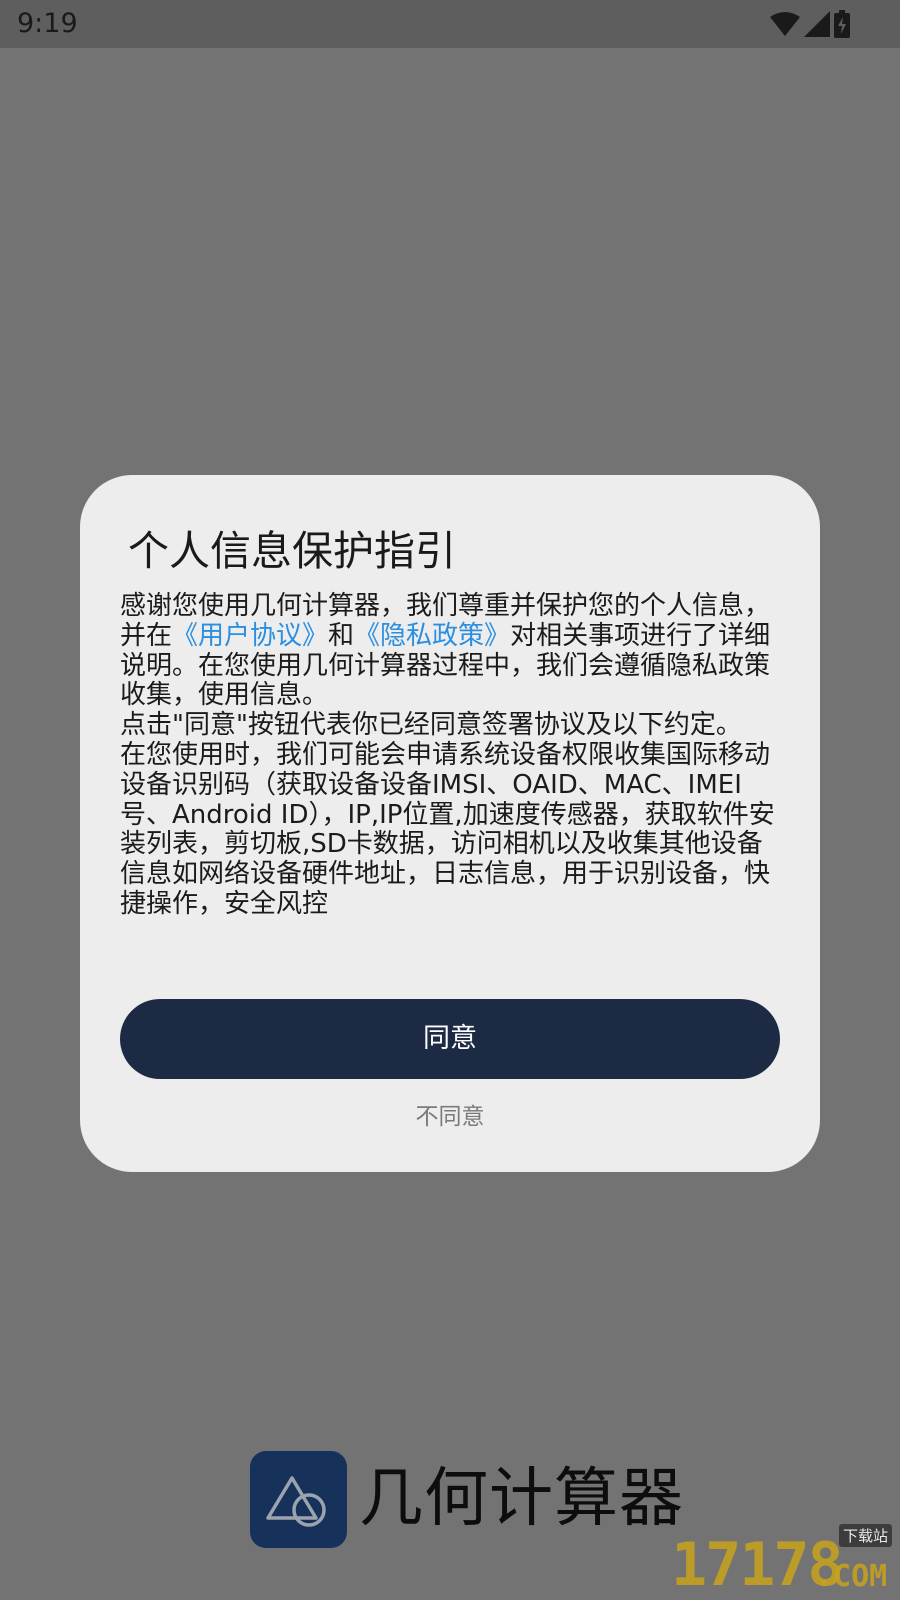 Image resolution: width=900 pixels, height=1600 pixels. I want to click on agree-button: 同意, so click(450, 1039).